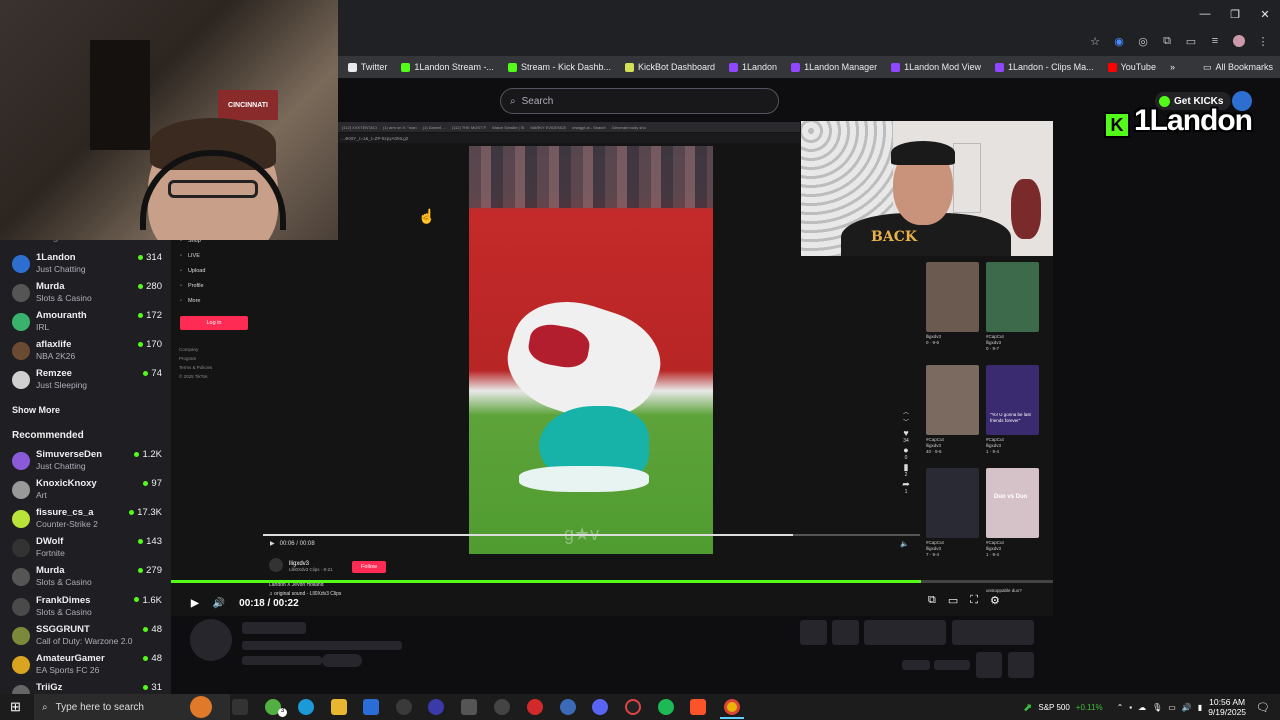  I want to click on battery-icon: ▮, so click(1200, 707).